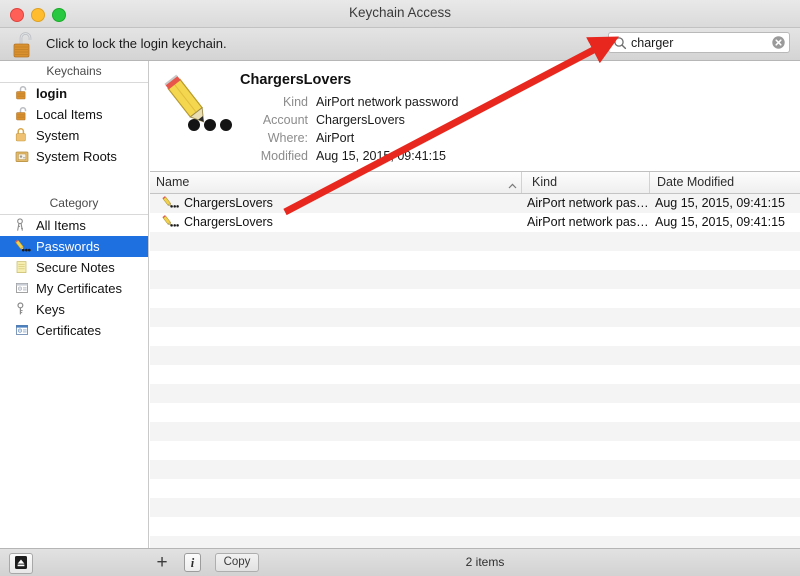 This screenshot has width=800, height=576. I want to click on item-count-status: 2 items, so click(485, 562).